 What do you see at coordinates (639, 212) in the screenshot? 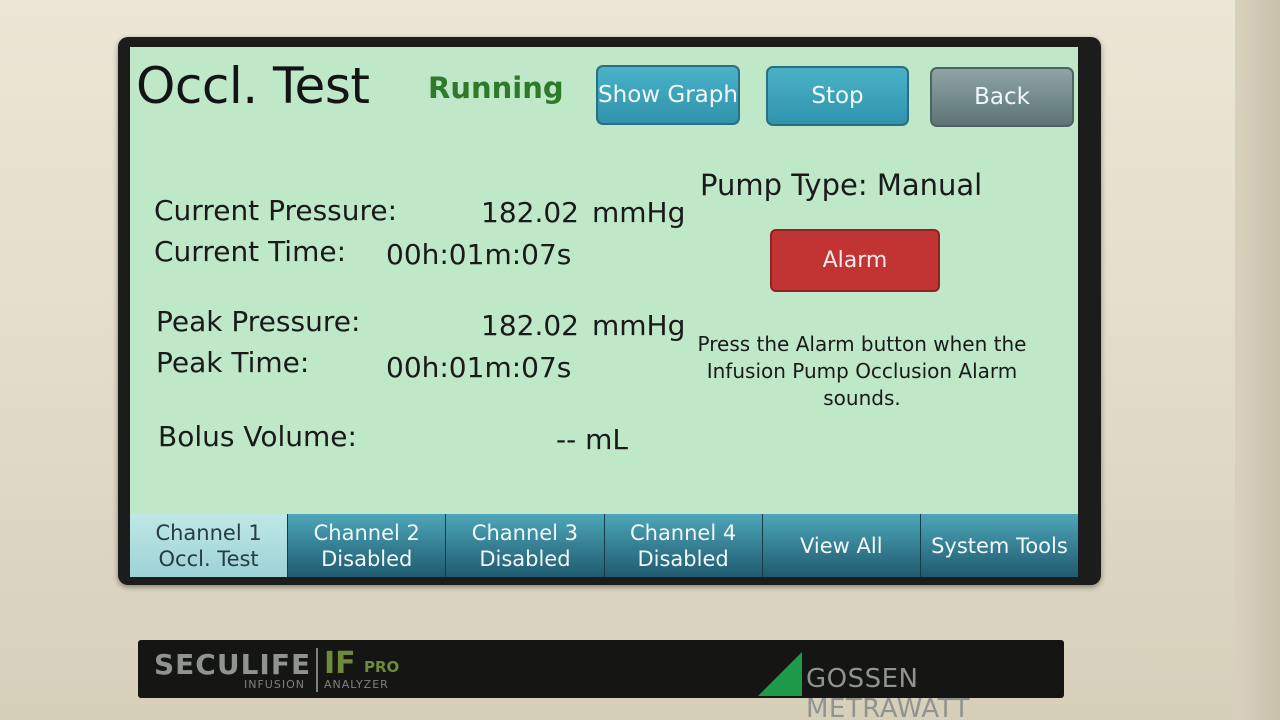
I see `current-pressure-unit: mmHg` at bounding box center [639, 212].